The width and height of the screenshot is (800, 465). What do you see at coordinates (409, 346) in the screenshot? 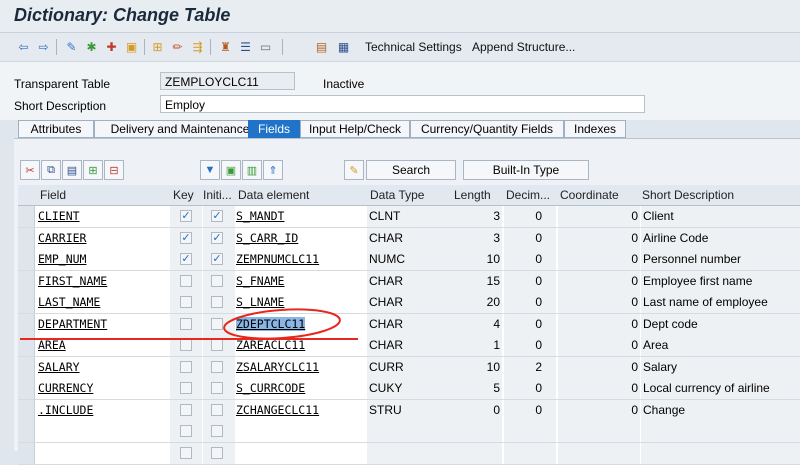
I see `table-row: AREA ZAREACLC11 CHAR 1 0 0 Area` at bounding box center [409, 346].